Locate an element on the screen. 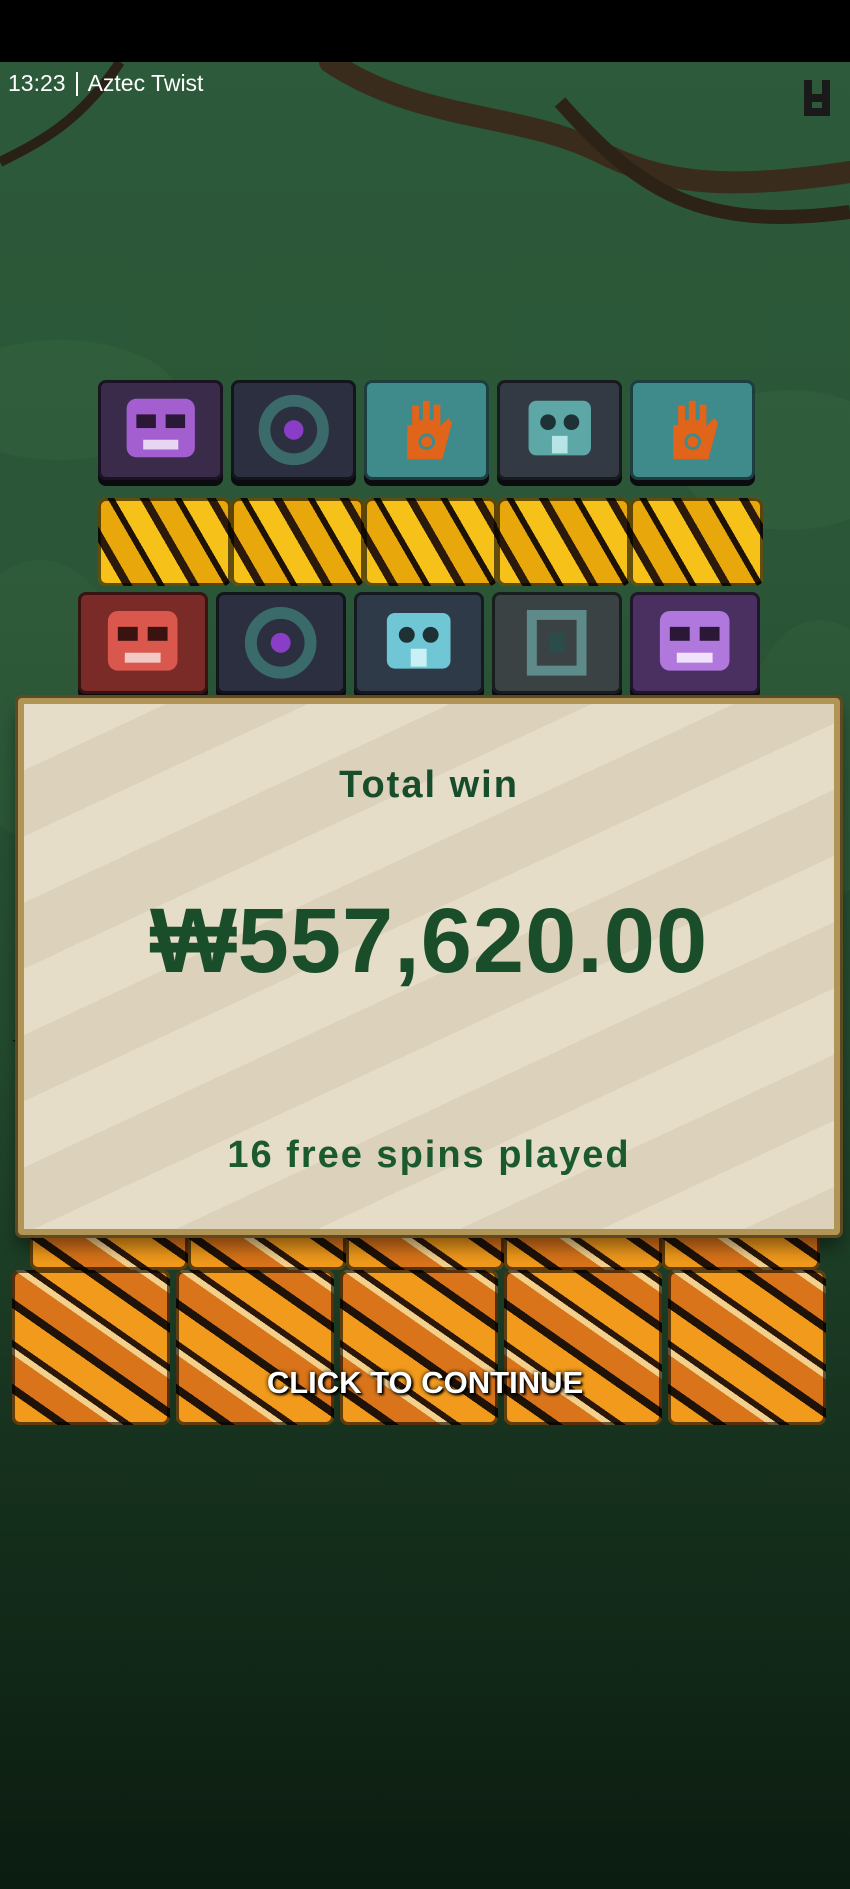  square-icon is located at coordinates (557, 643).